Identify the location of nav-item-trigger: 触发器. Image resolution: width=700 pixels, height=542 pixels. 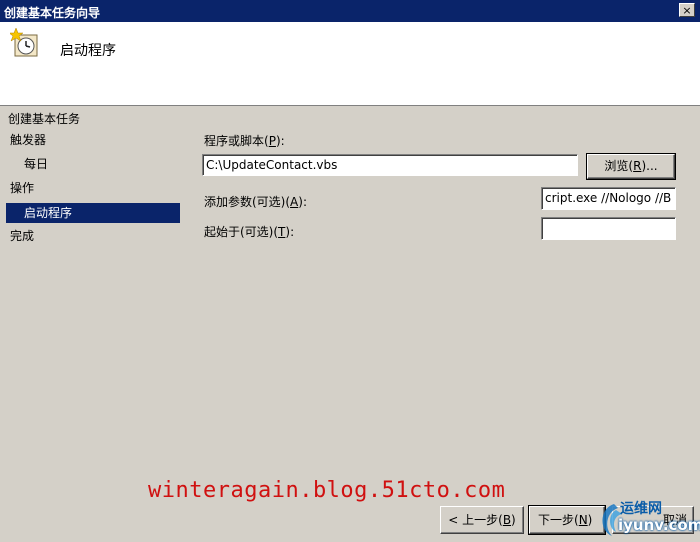
(95, 140).